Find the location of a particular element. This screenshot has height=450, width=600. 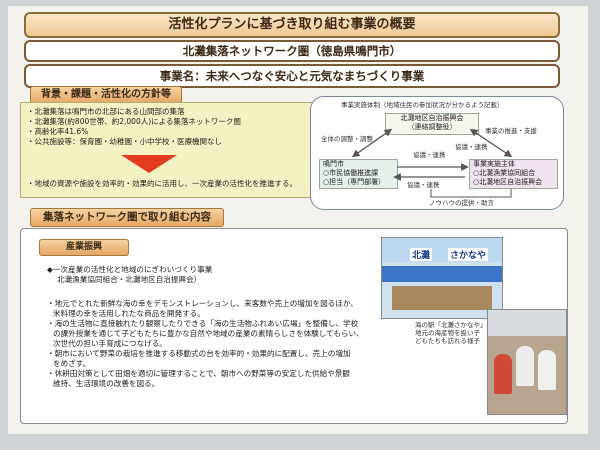

main-line: ・休耕田対策として田畑を適切に管理することで、朝市への野菜等の安定した供給や景観 is located at coordinates (198, 373).